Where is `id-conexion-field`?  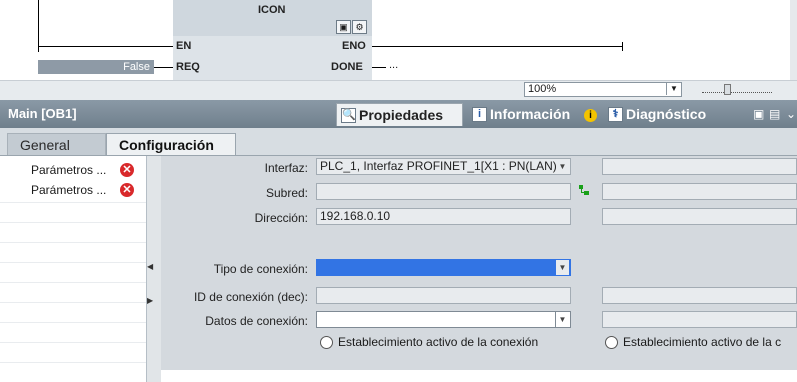 id-conexion-field is located at coordinates (443, 295).